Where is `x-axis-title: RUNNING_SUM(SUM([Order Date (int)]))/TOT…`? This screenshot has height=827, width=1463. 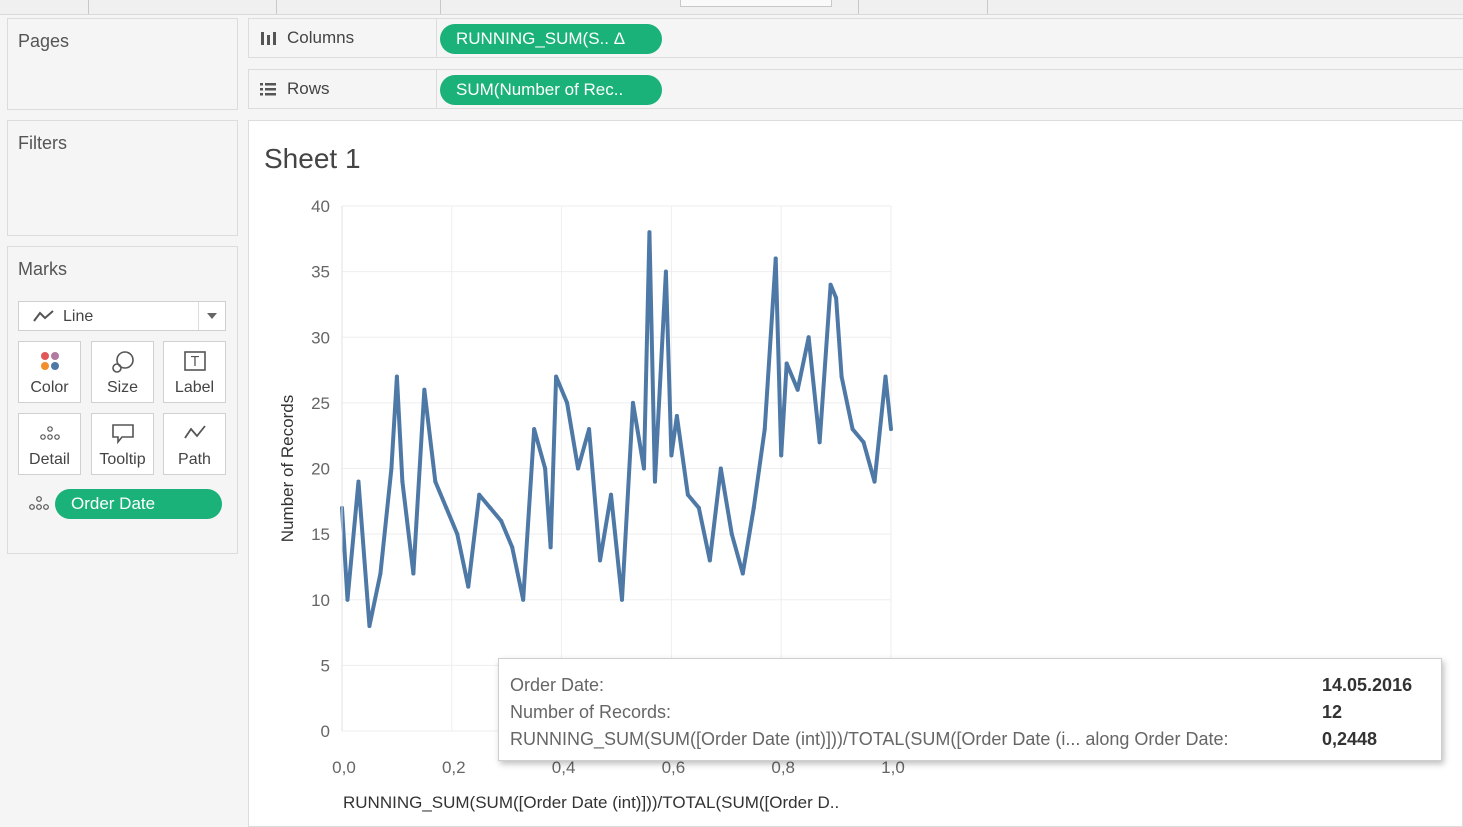 x-axis-title: RUNNING_SUM(SUM([Order Date (int)]))/TOT… is located at coordinates (591, 802).